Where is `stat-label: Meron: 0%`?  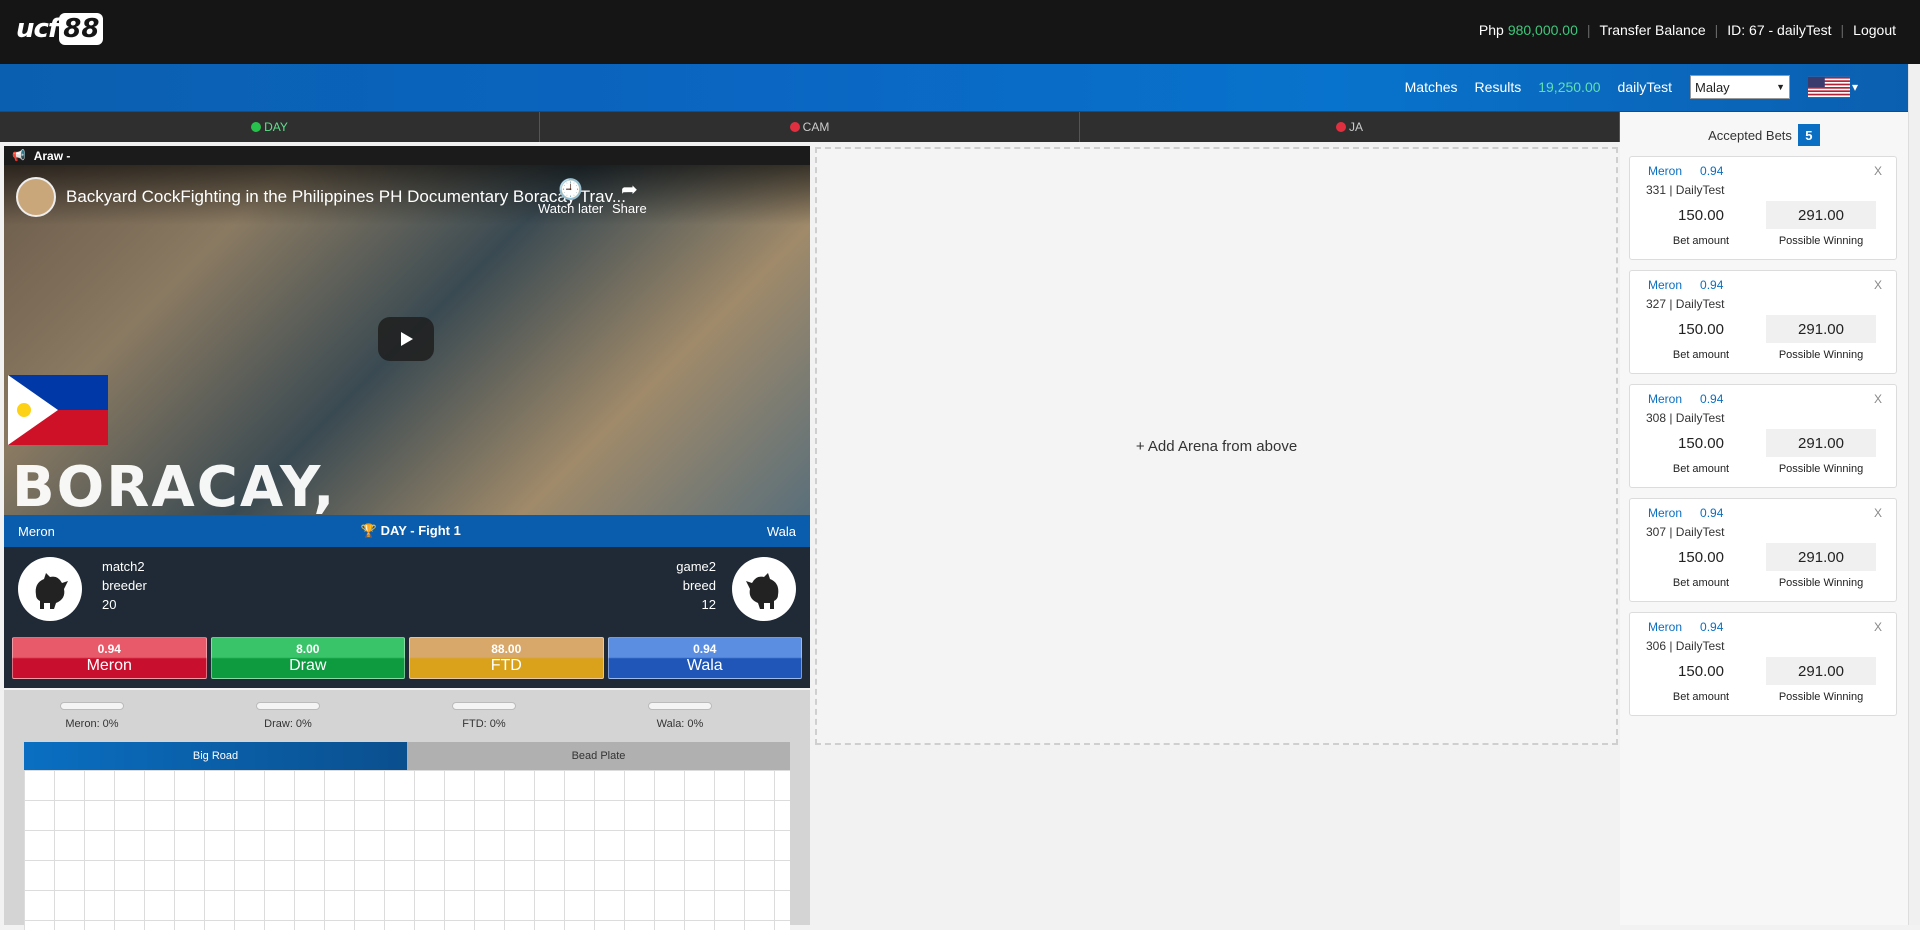
stat-label: Meron: 0% is located at coordinates (92, 724).